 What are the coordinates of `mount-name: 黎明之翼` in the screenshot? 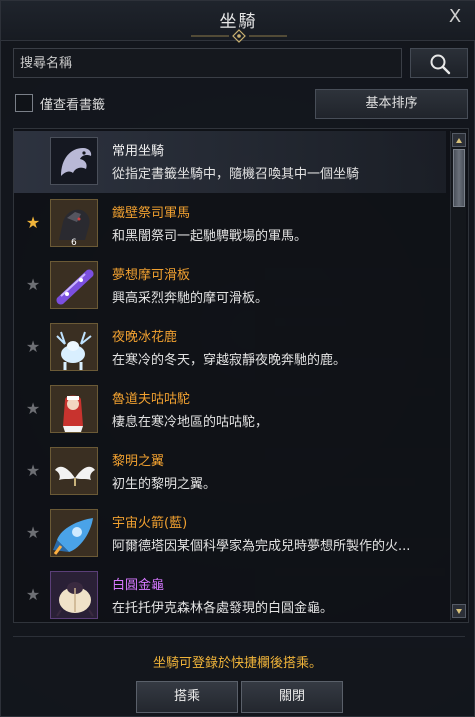 It's located at (138, 461).